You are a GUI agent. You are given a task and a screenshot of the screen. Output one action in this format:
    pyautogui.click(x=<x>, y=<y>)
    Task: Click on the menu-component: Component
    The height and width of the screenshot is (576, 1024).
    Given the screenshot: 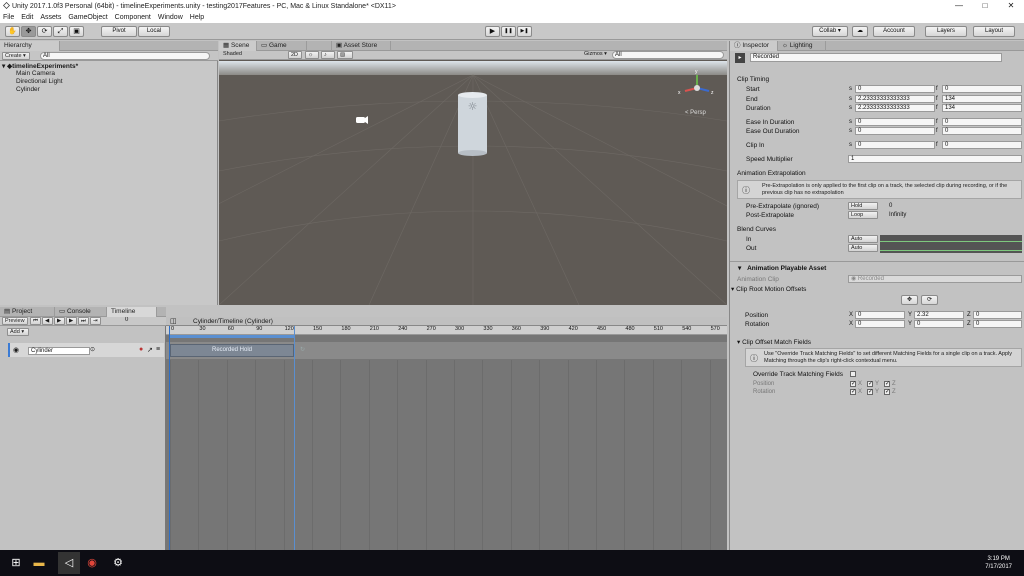 What is the action you would take?
    pyautogui.click(x=133, y=17)
    